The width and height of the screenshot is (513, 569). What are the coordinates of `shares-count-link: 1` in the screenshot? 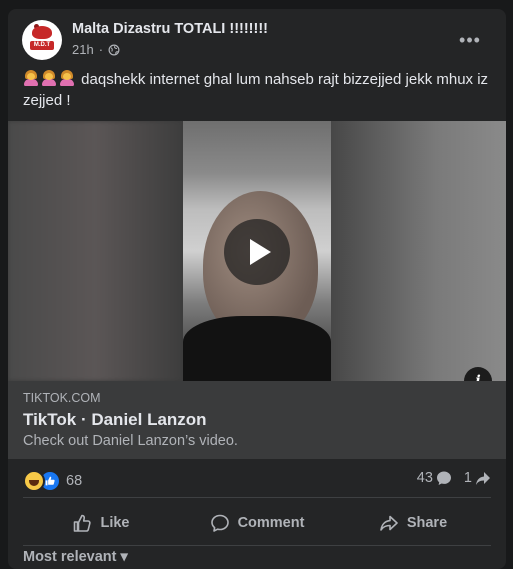 It's located at (477, 478).